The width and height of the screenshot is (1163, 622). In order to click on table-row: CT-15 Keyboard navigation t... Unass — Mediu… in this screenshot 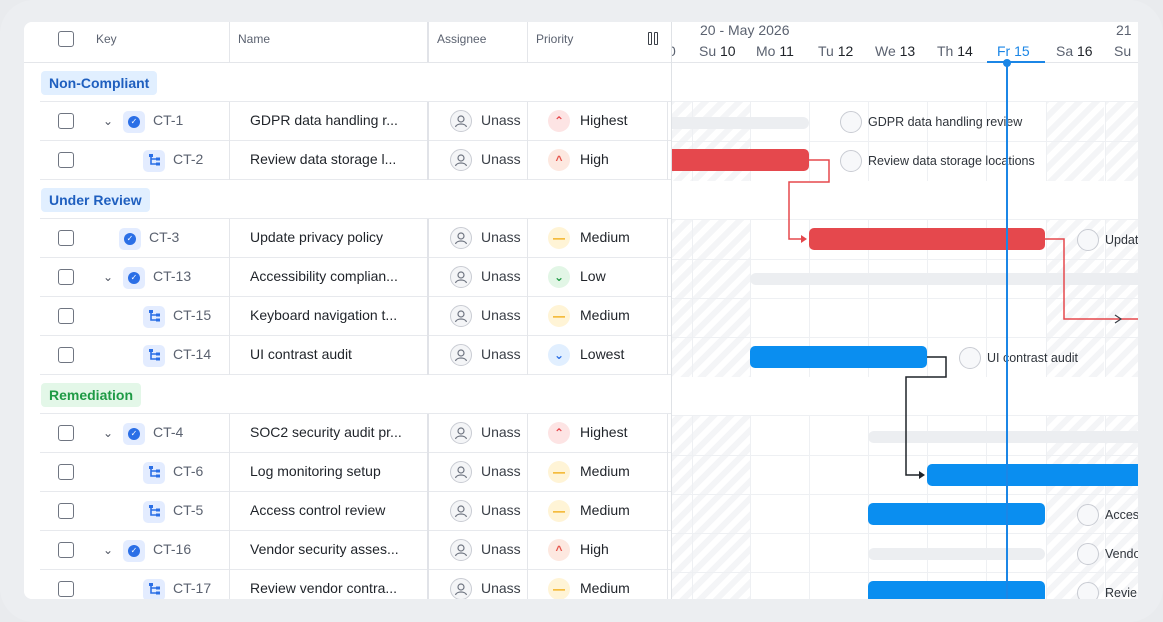, I will do `click(355, 316)`.